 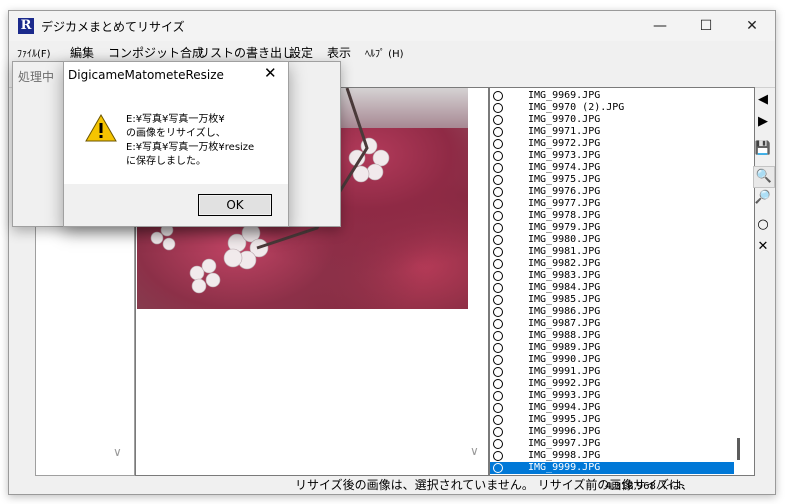 I want to click on app-logo-icon: R, so click(x=26, y=26).